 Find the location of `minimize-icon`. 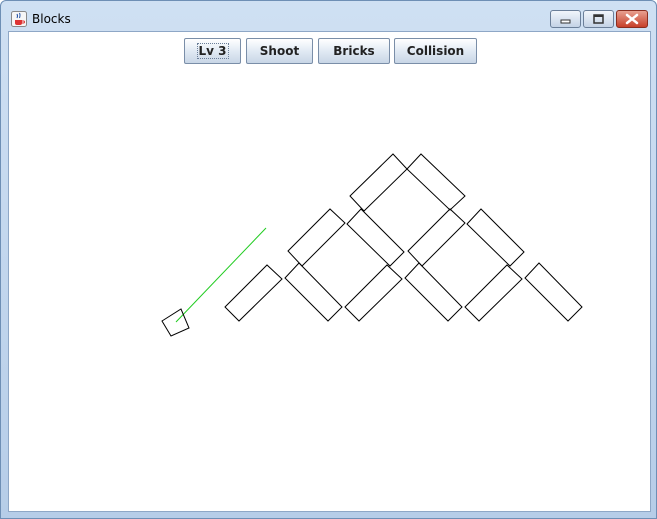

minimize-icon is located at coordinates (565, 21).